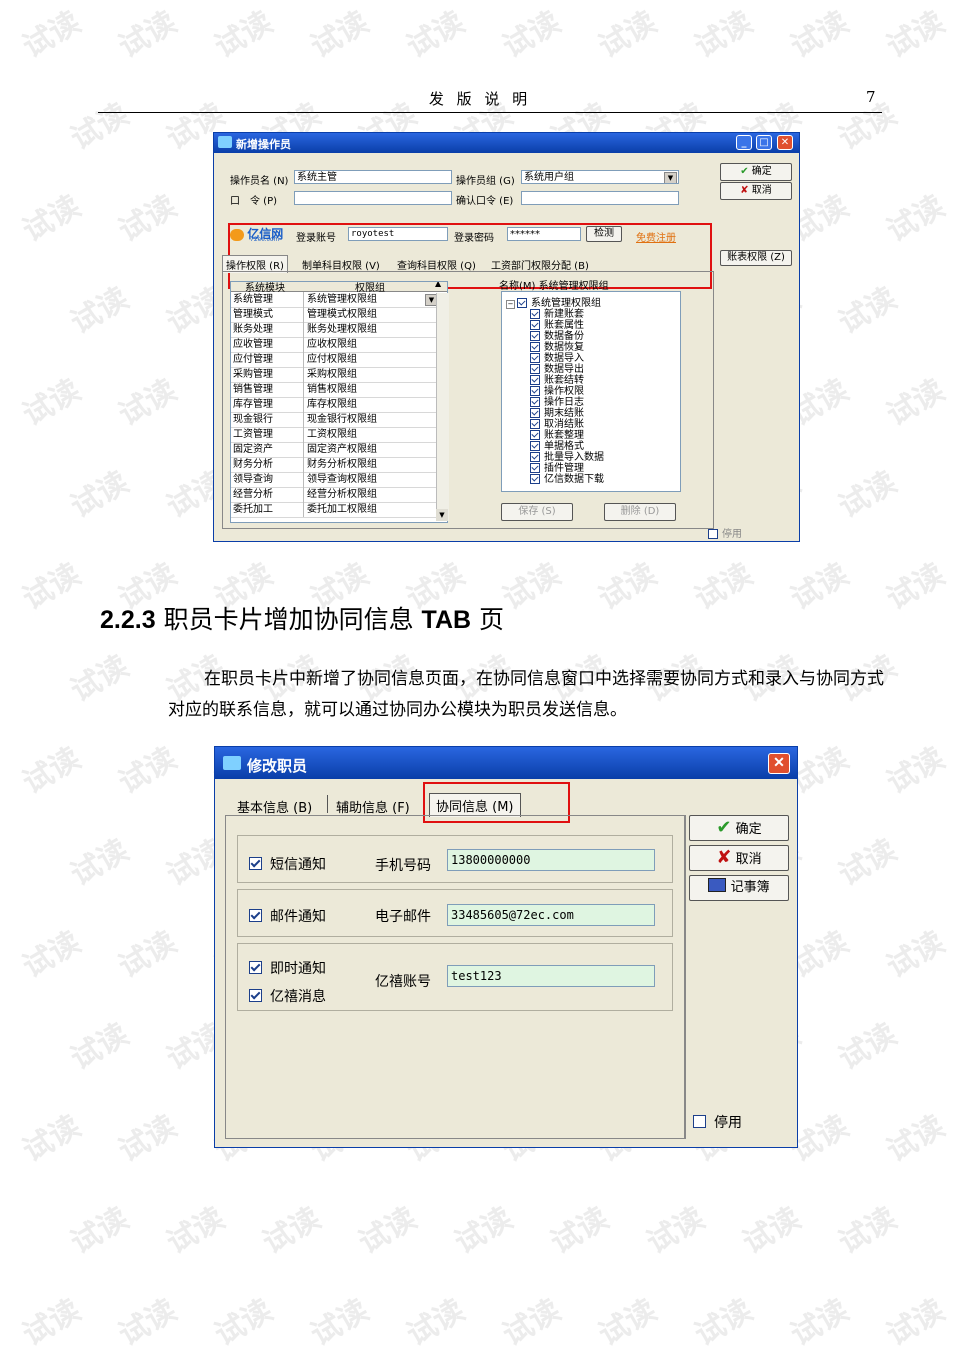 This screenshot has width=960, height=1357. I want to click on maximize-button: □, so click(764, 142).